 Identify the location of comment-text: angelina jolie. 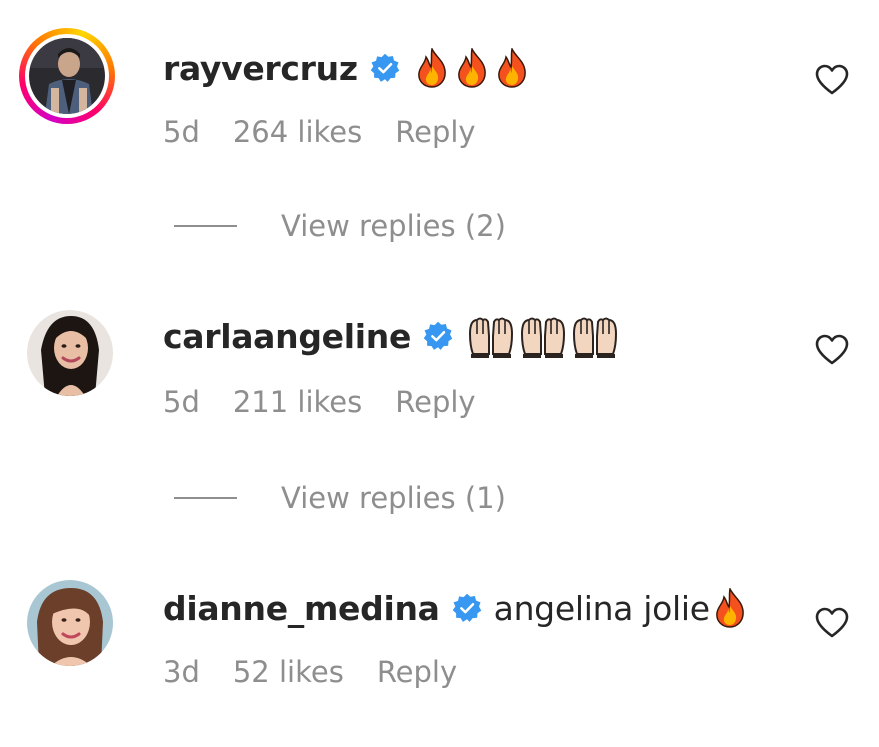
(601, 608).